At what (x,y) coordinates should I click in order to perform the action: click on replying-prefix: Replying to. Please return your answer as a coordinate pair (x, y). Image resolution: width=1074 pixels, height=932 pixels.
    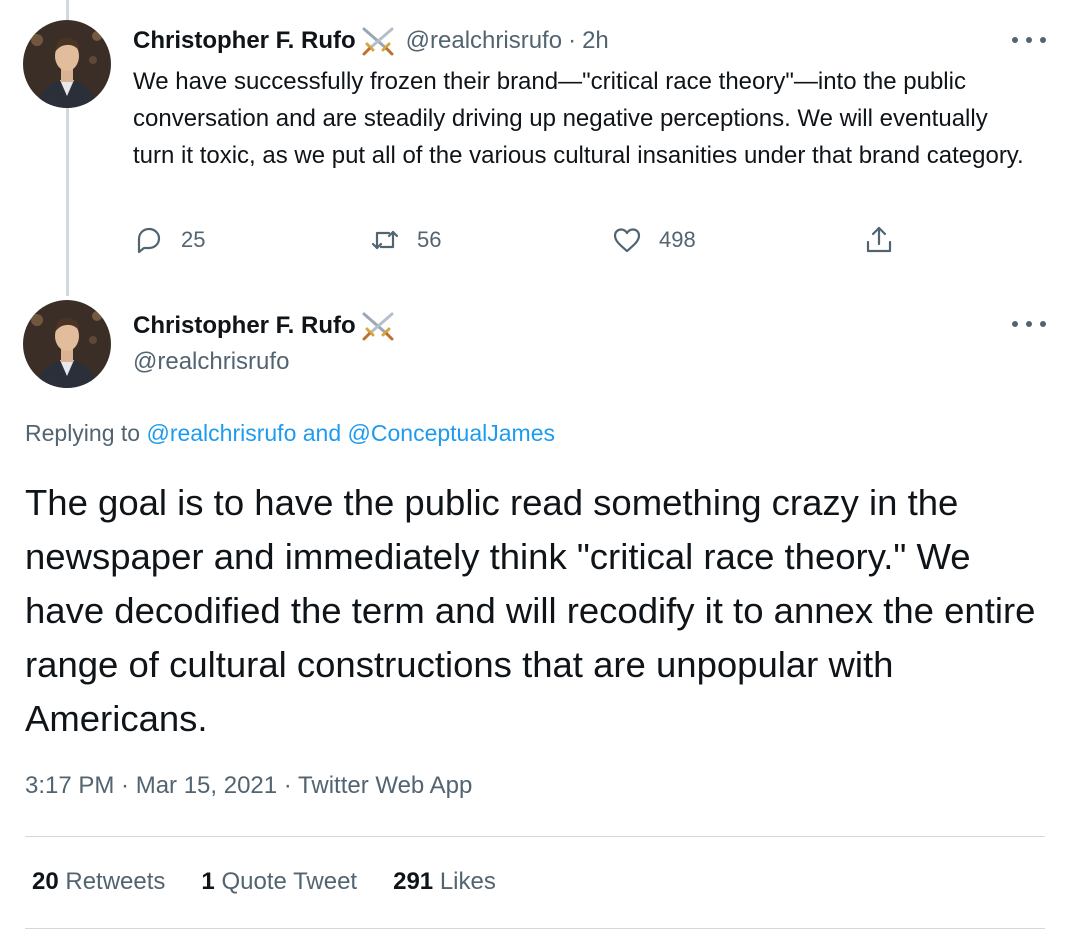
    Looking at the image, I should click on (83, 433).